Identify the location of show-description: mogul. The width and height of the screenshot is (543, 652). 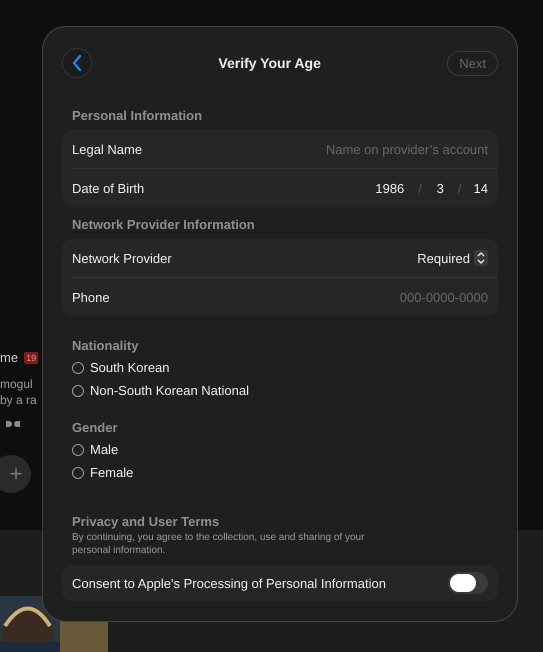
(17, 384).